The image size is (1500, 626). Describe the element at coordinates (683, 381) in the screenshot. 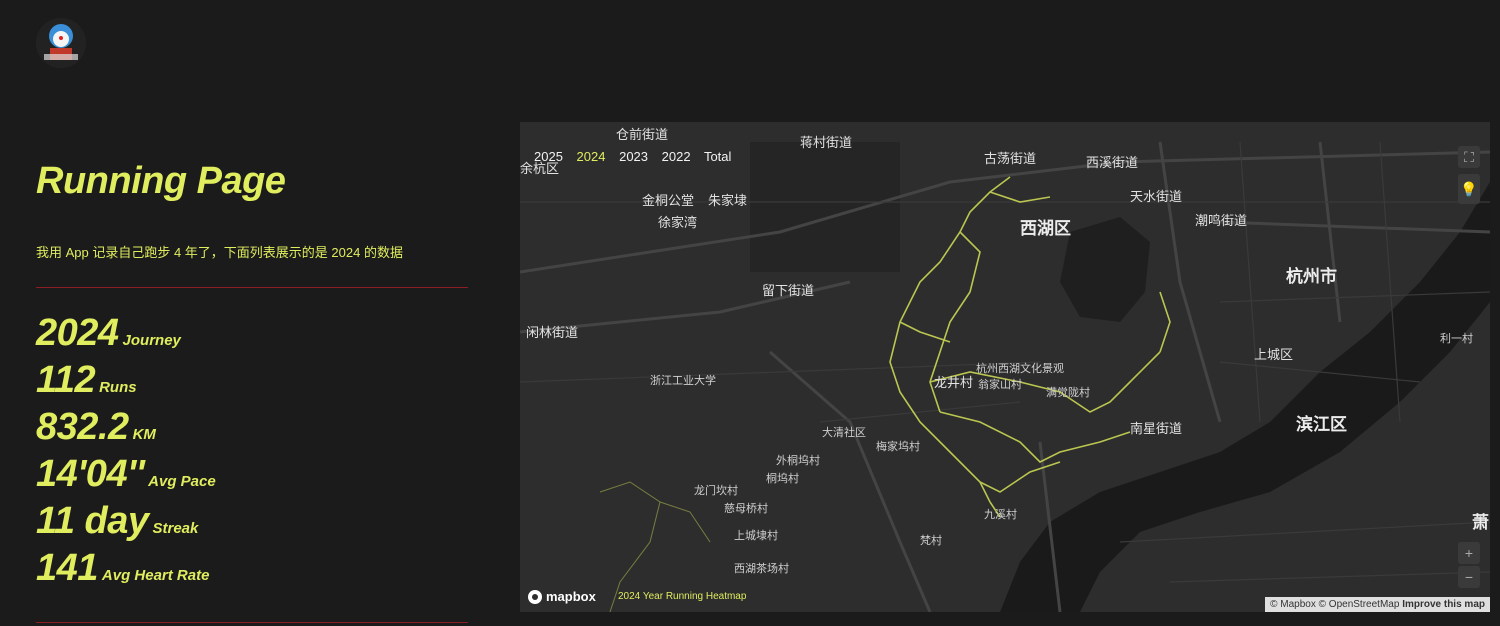

I see `map-label: 浙江工业大学` at that location.